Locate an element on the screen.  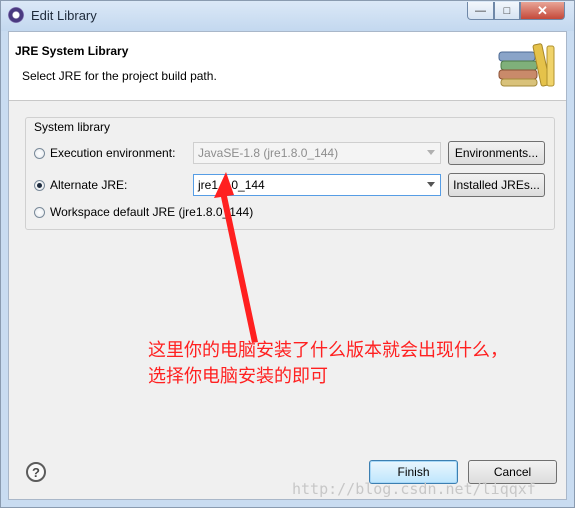
window-title: Edit Library is located at coordinates (64, 15).